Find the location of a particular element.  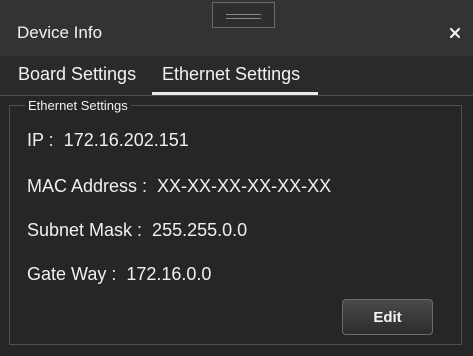

ip-address: IP : 172.16.202.151 is located at coordinates (108, 140).